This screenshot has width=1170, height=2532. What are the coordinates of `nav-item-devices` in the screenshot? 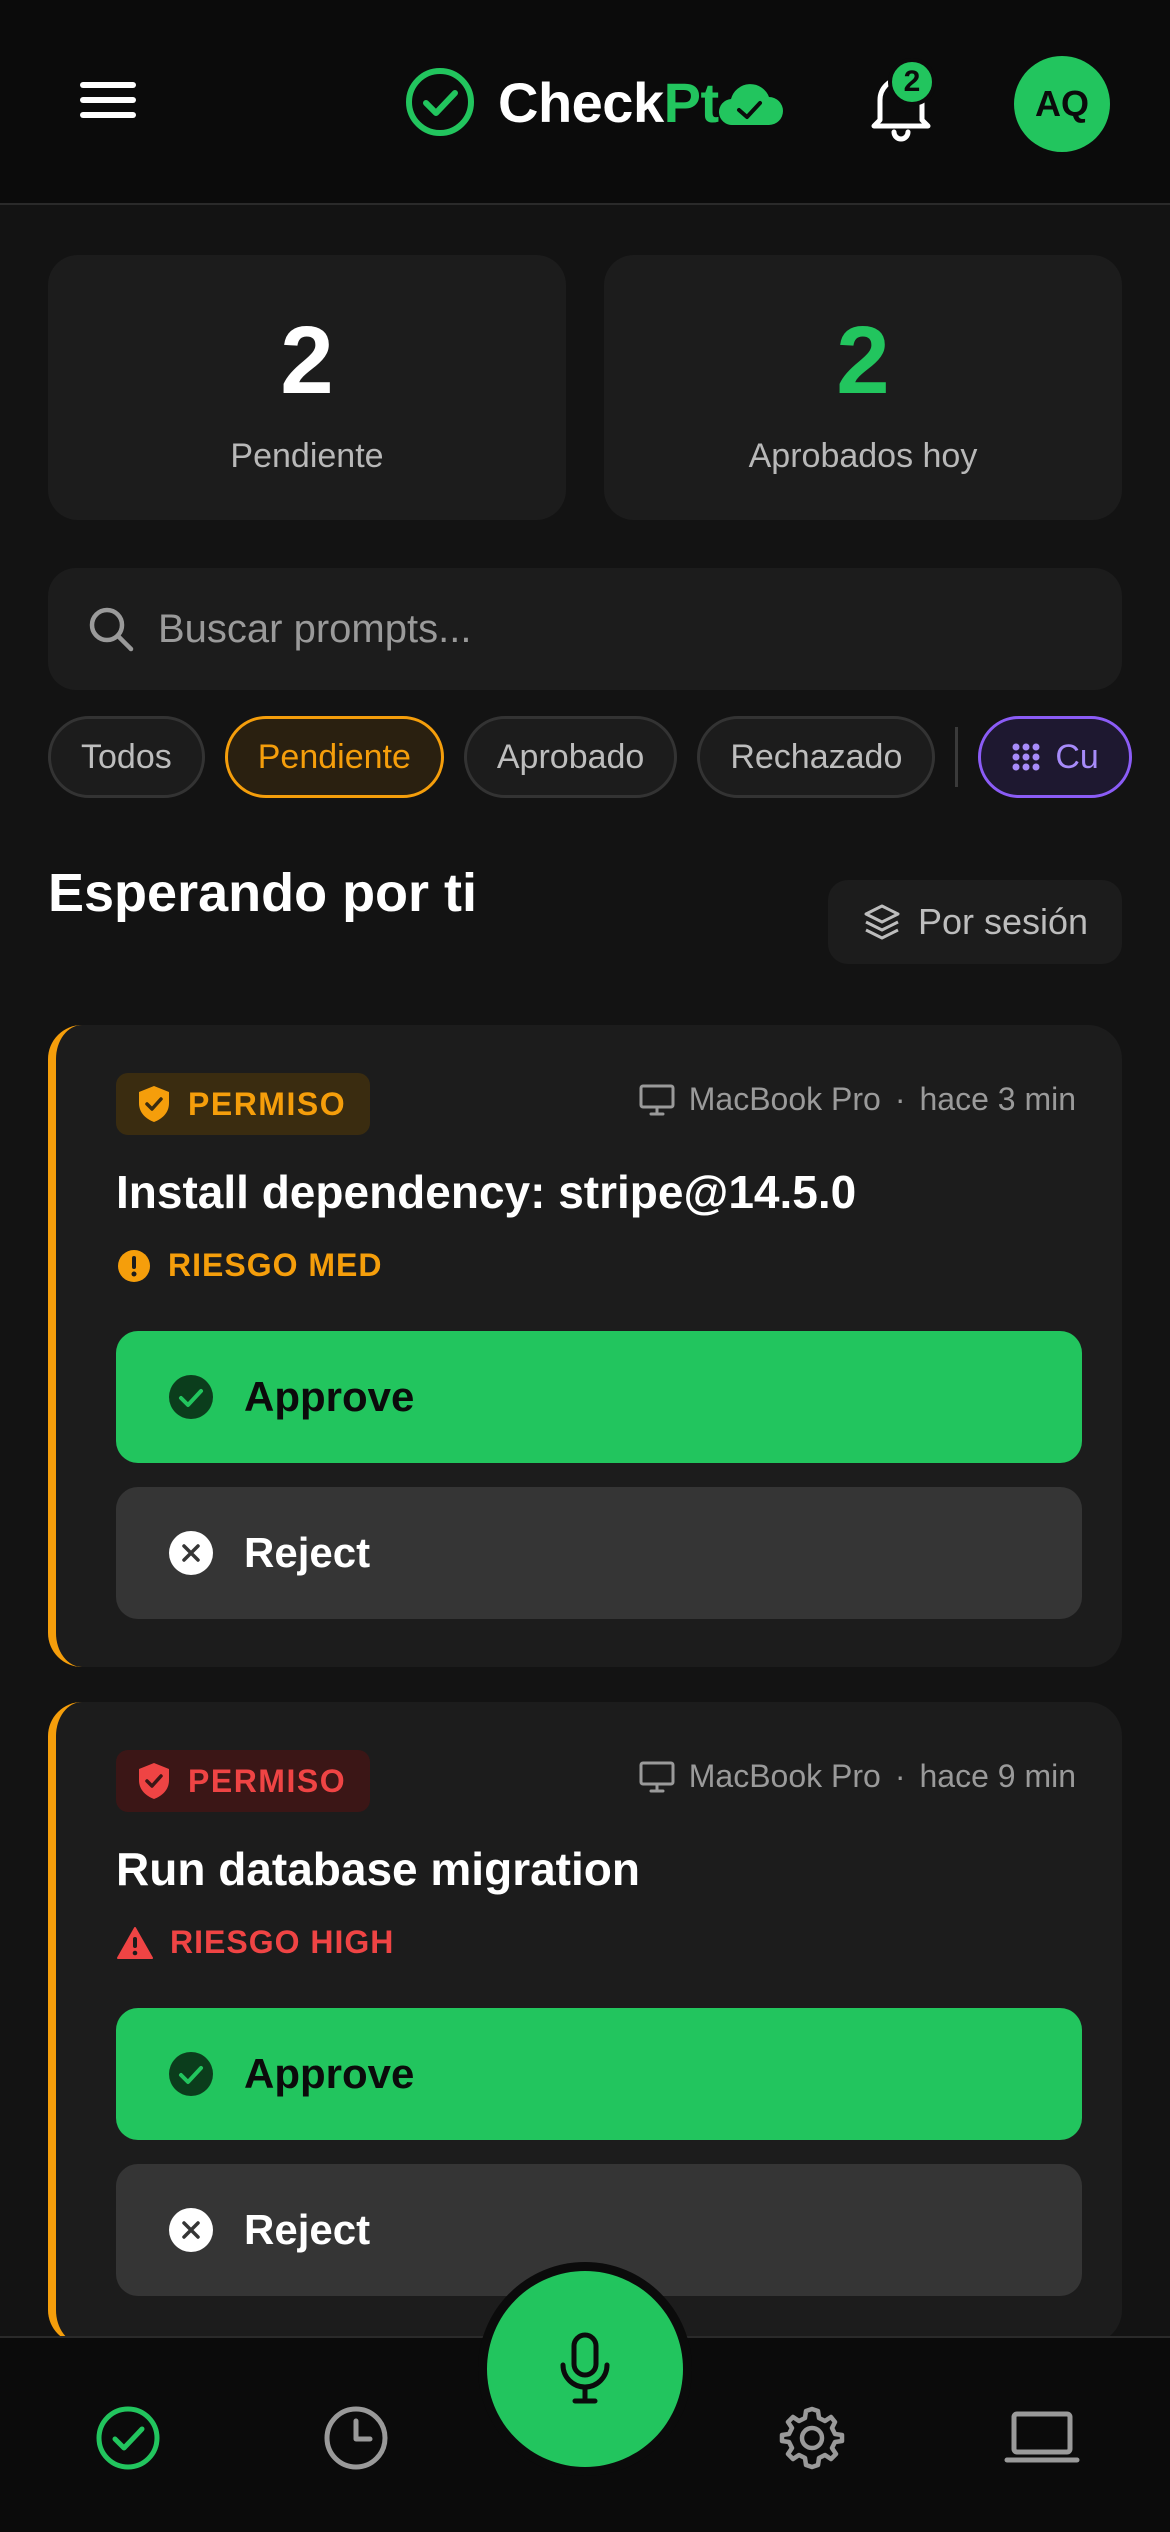 It's located at (1042, 2438).